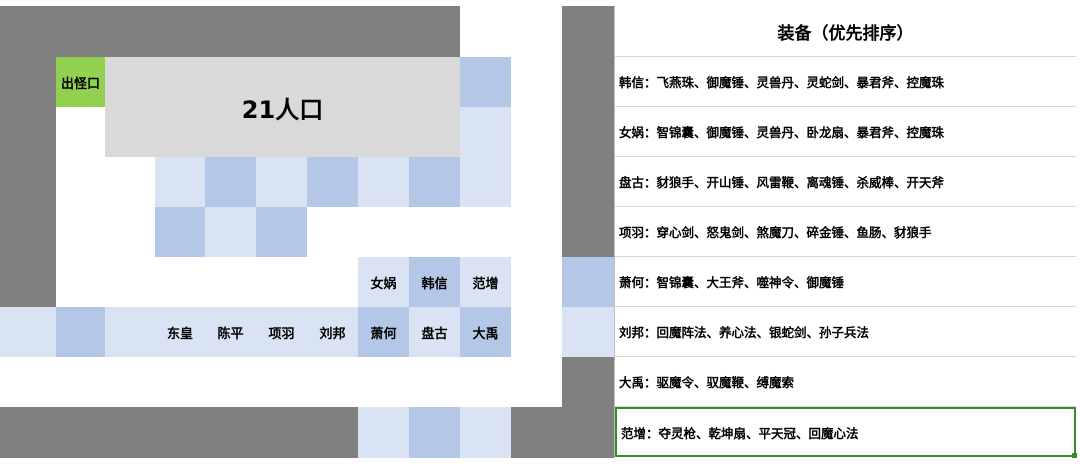 The image size is (1080, 464). What do you see at coordinates (485, 284) in the screenshot?
I see `hero-label: 范增` at bounding box center [485, 284].